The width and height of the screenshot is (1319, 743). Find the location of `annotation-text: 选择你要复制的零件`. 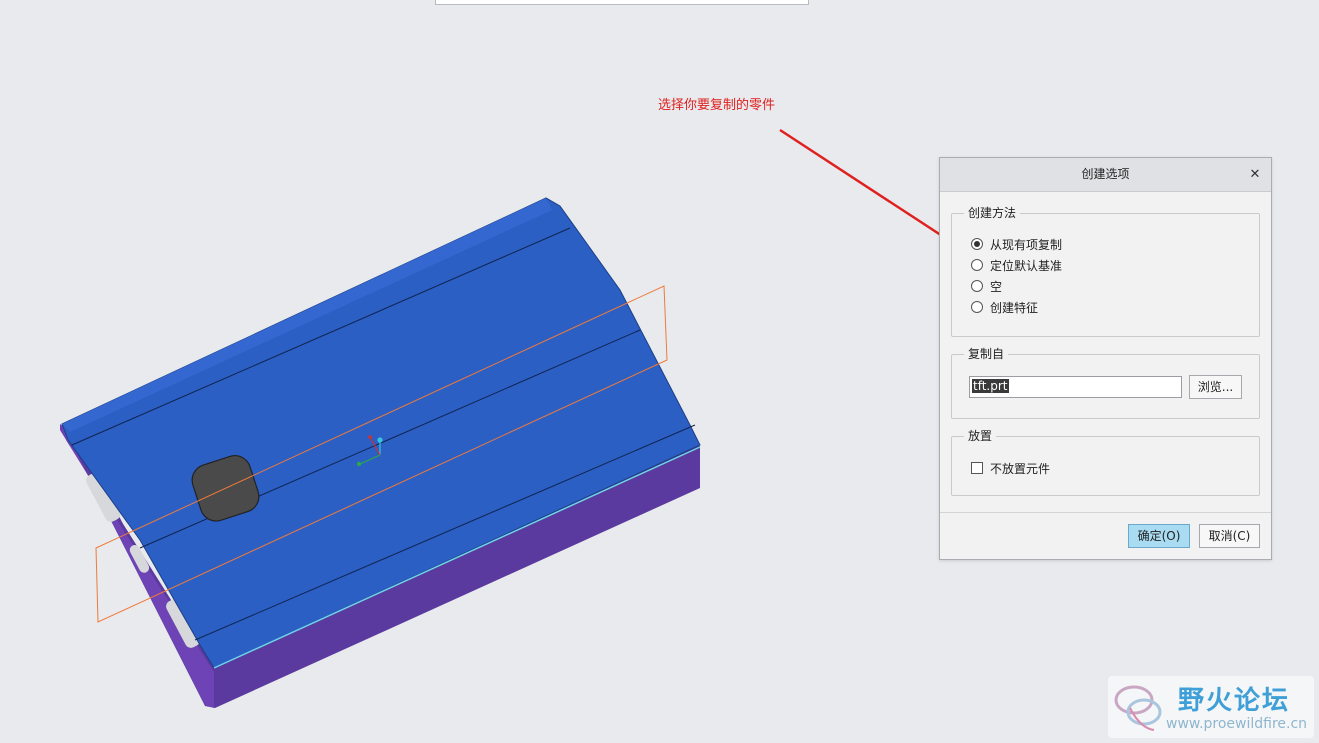

annotation-text: 选择你要复制的零件 is located at coordinates (717, 105).